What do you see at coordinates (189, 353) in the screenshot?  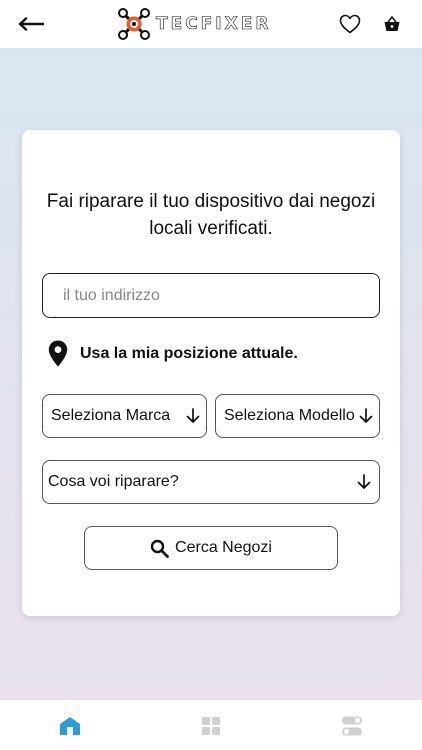 I see `use-location-label: Usa la mia posizione attuale.` at bounding box center [189, 353].